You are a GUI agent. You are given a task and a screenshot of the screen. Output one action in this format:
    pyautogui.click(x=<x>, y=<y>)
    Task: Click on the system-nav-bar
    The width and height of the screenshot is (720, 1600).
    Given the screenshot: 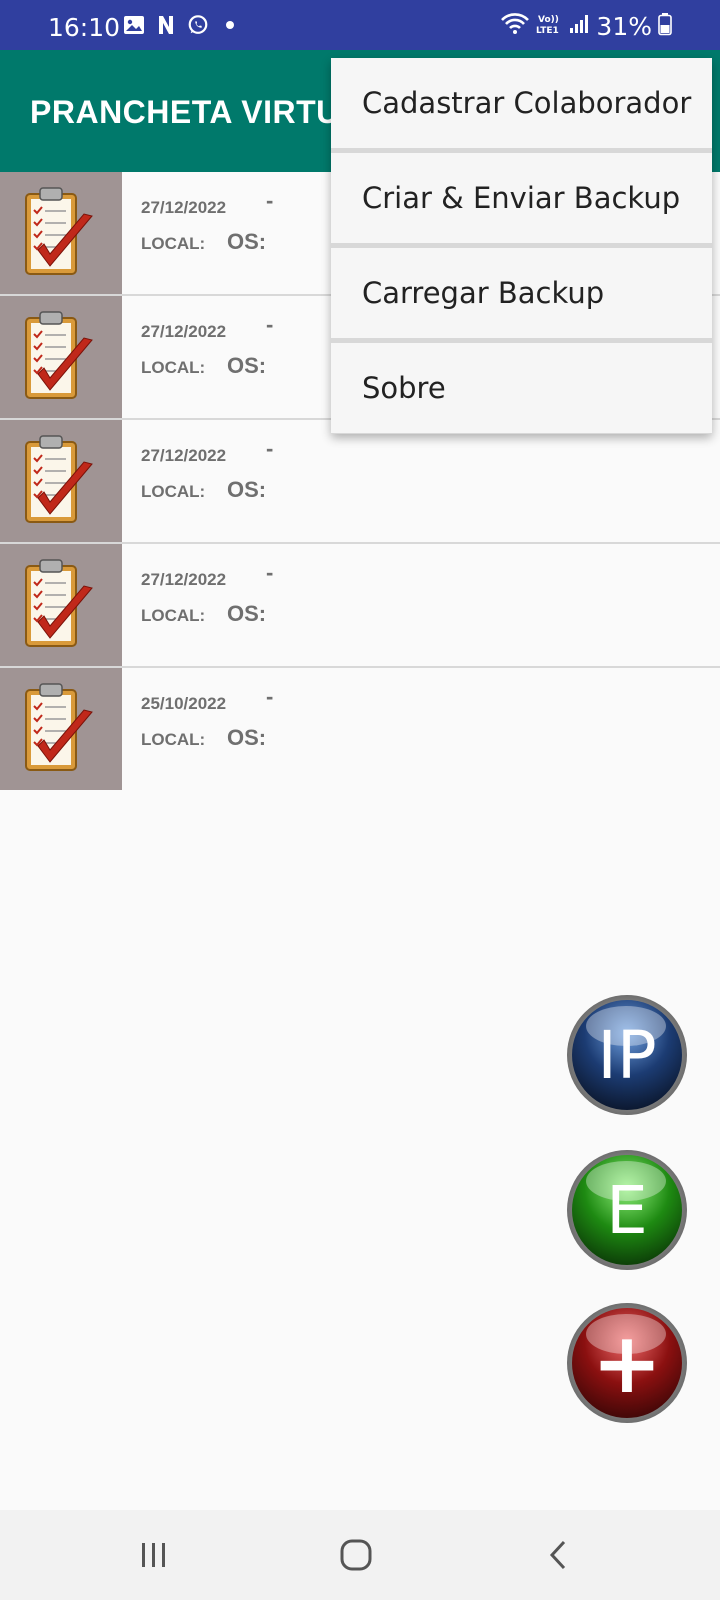 What is the action you would take?
    pyautogui.click(x=360, y=1555)
    